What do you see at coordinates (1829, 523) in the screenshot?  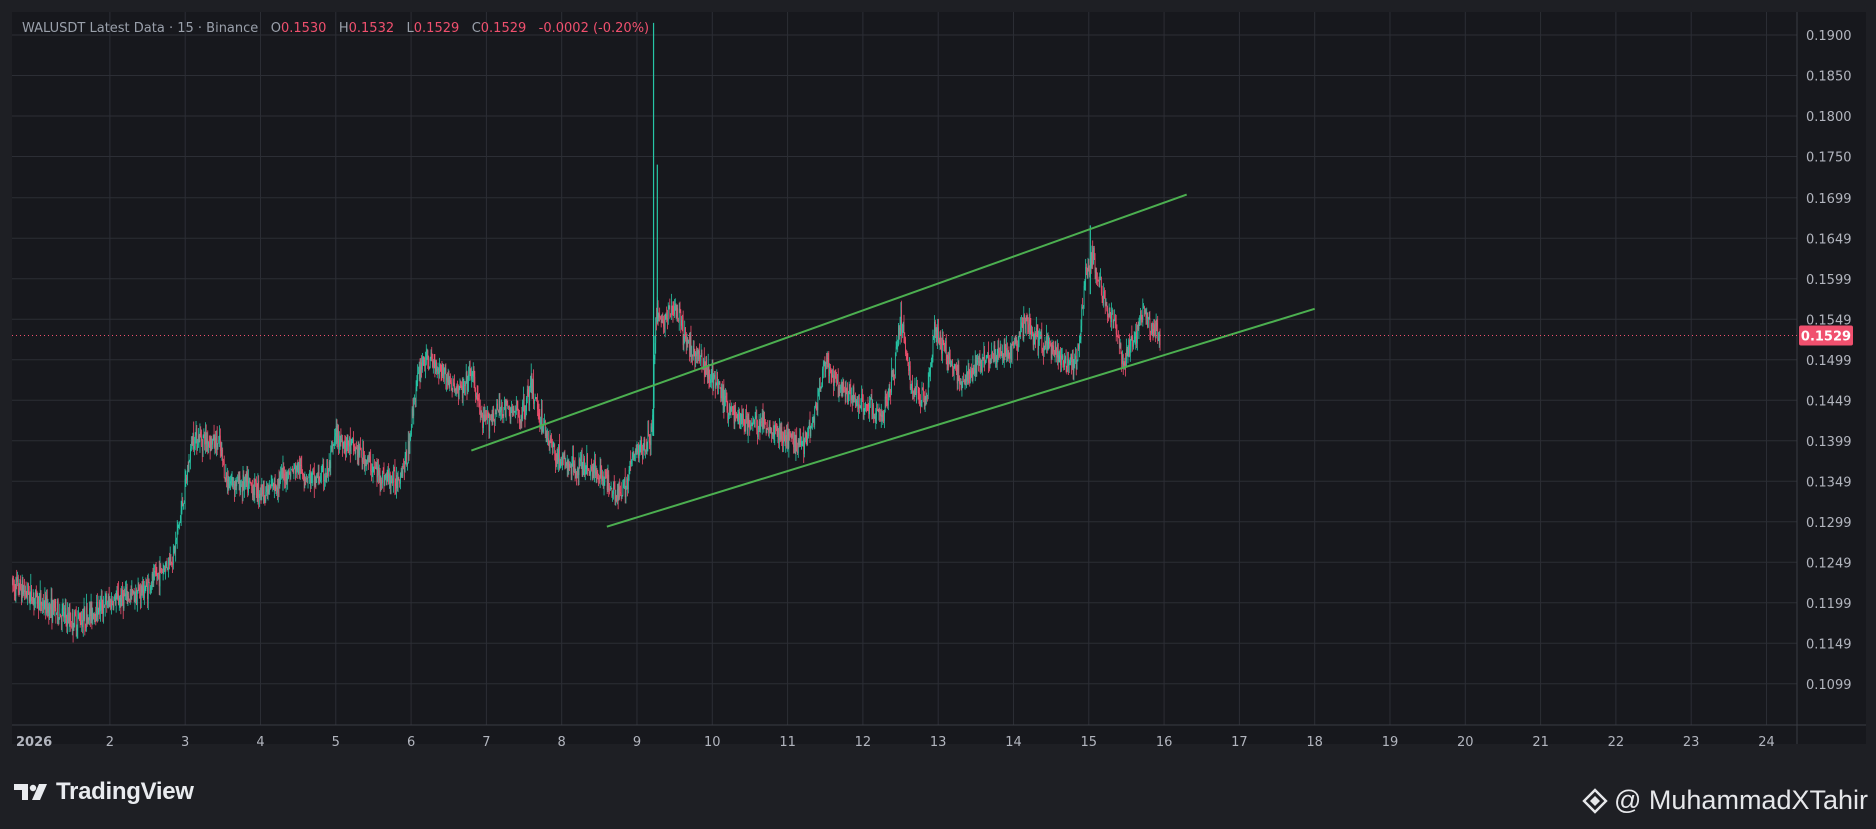 I see `y-tick-label: 0.1299` at bounding box center [1829, 523].